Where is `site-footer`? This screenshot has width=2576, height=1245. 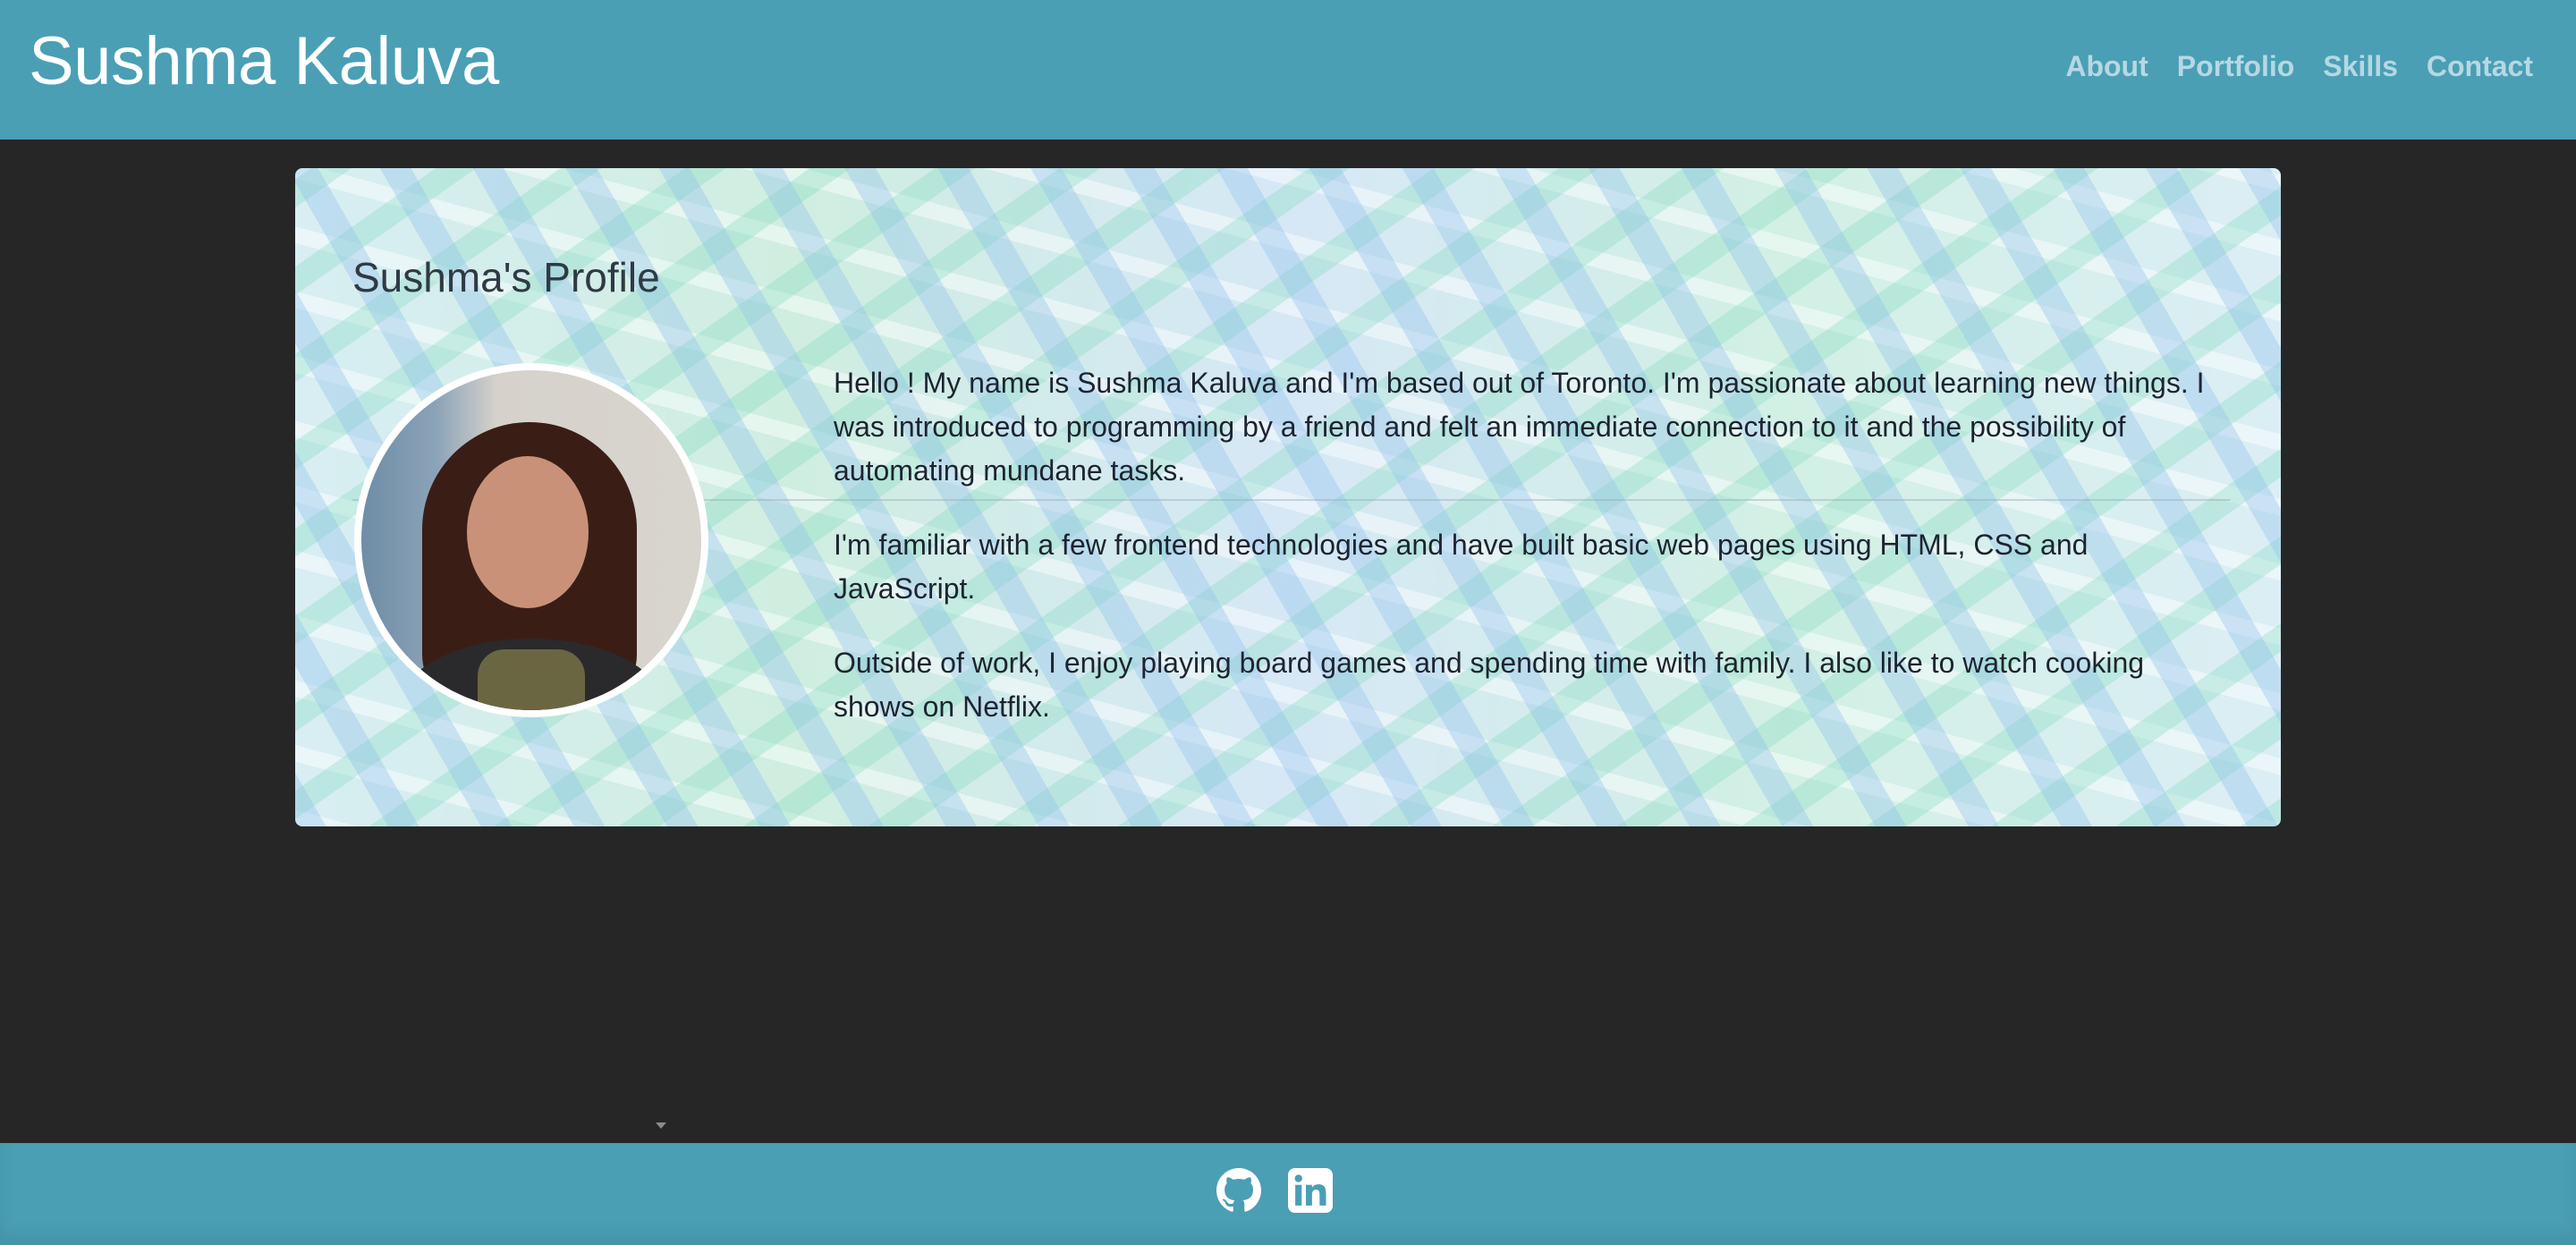 site-footer is located at coordinates (1288, 1194).